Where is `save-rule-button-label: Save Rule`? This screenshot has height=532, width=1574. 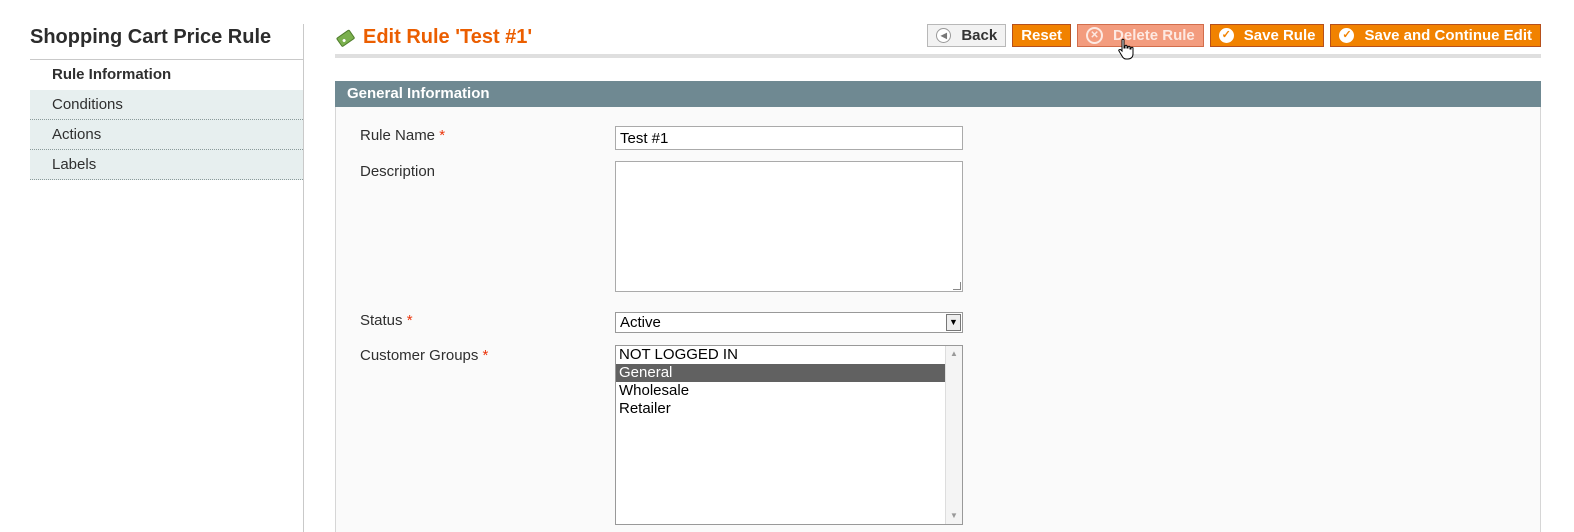 save-rule-button-label: Save Rule is located at coordinates (1279, 35).